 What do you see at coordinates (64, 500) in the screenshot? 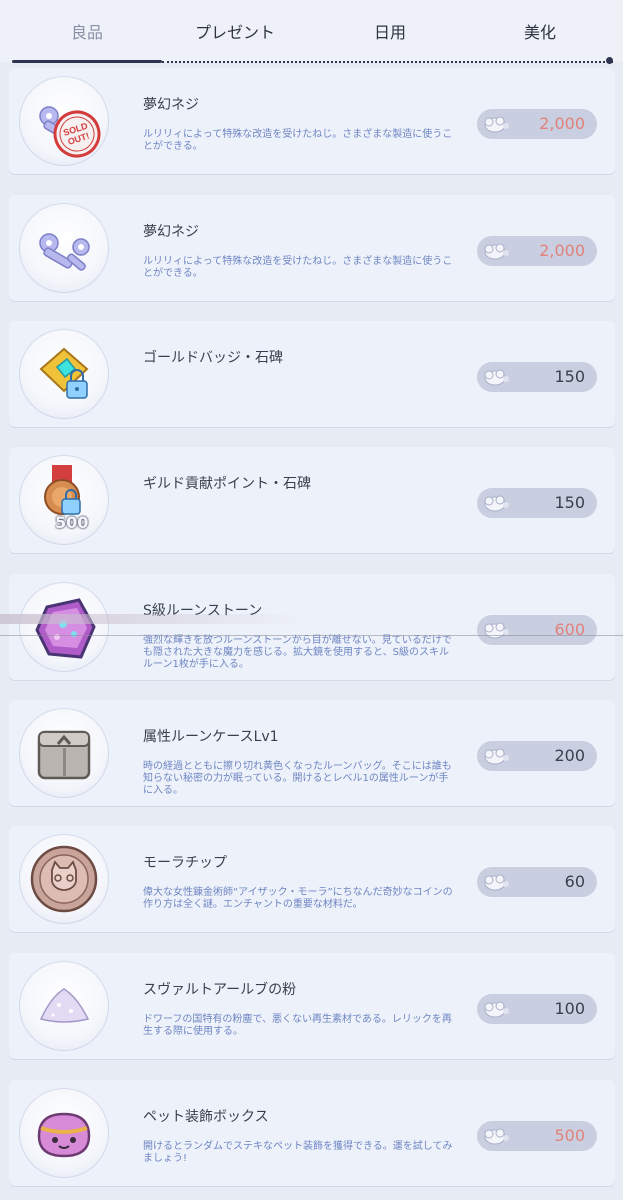
I see `item-icon-frame: 500` at bounding box center [64, 500].